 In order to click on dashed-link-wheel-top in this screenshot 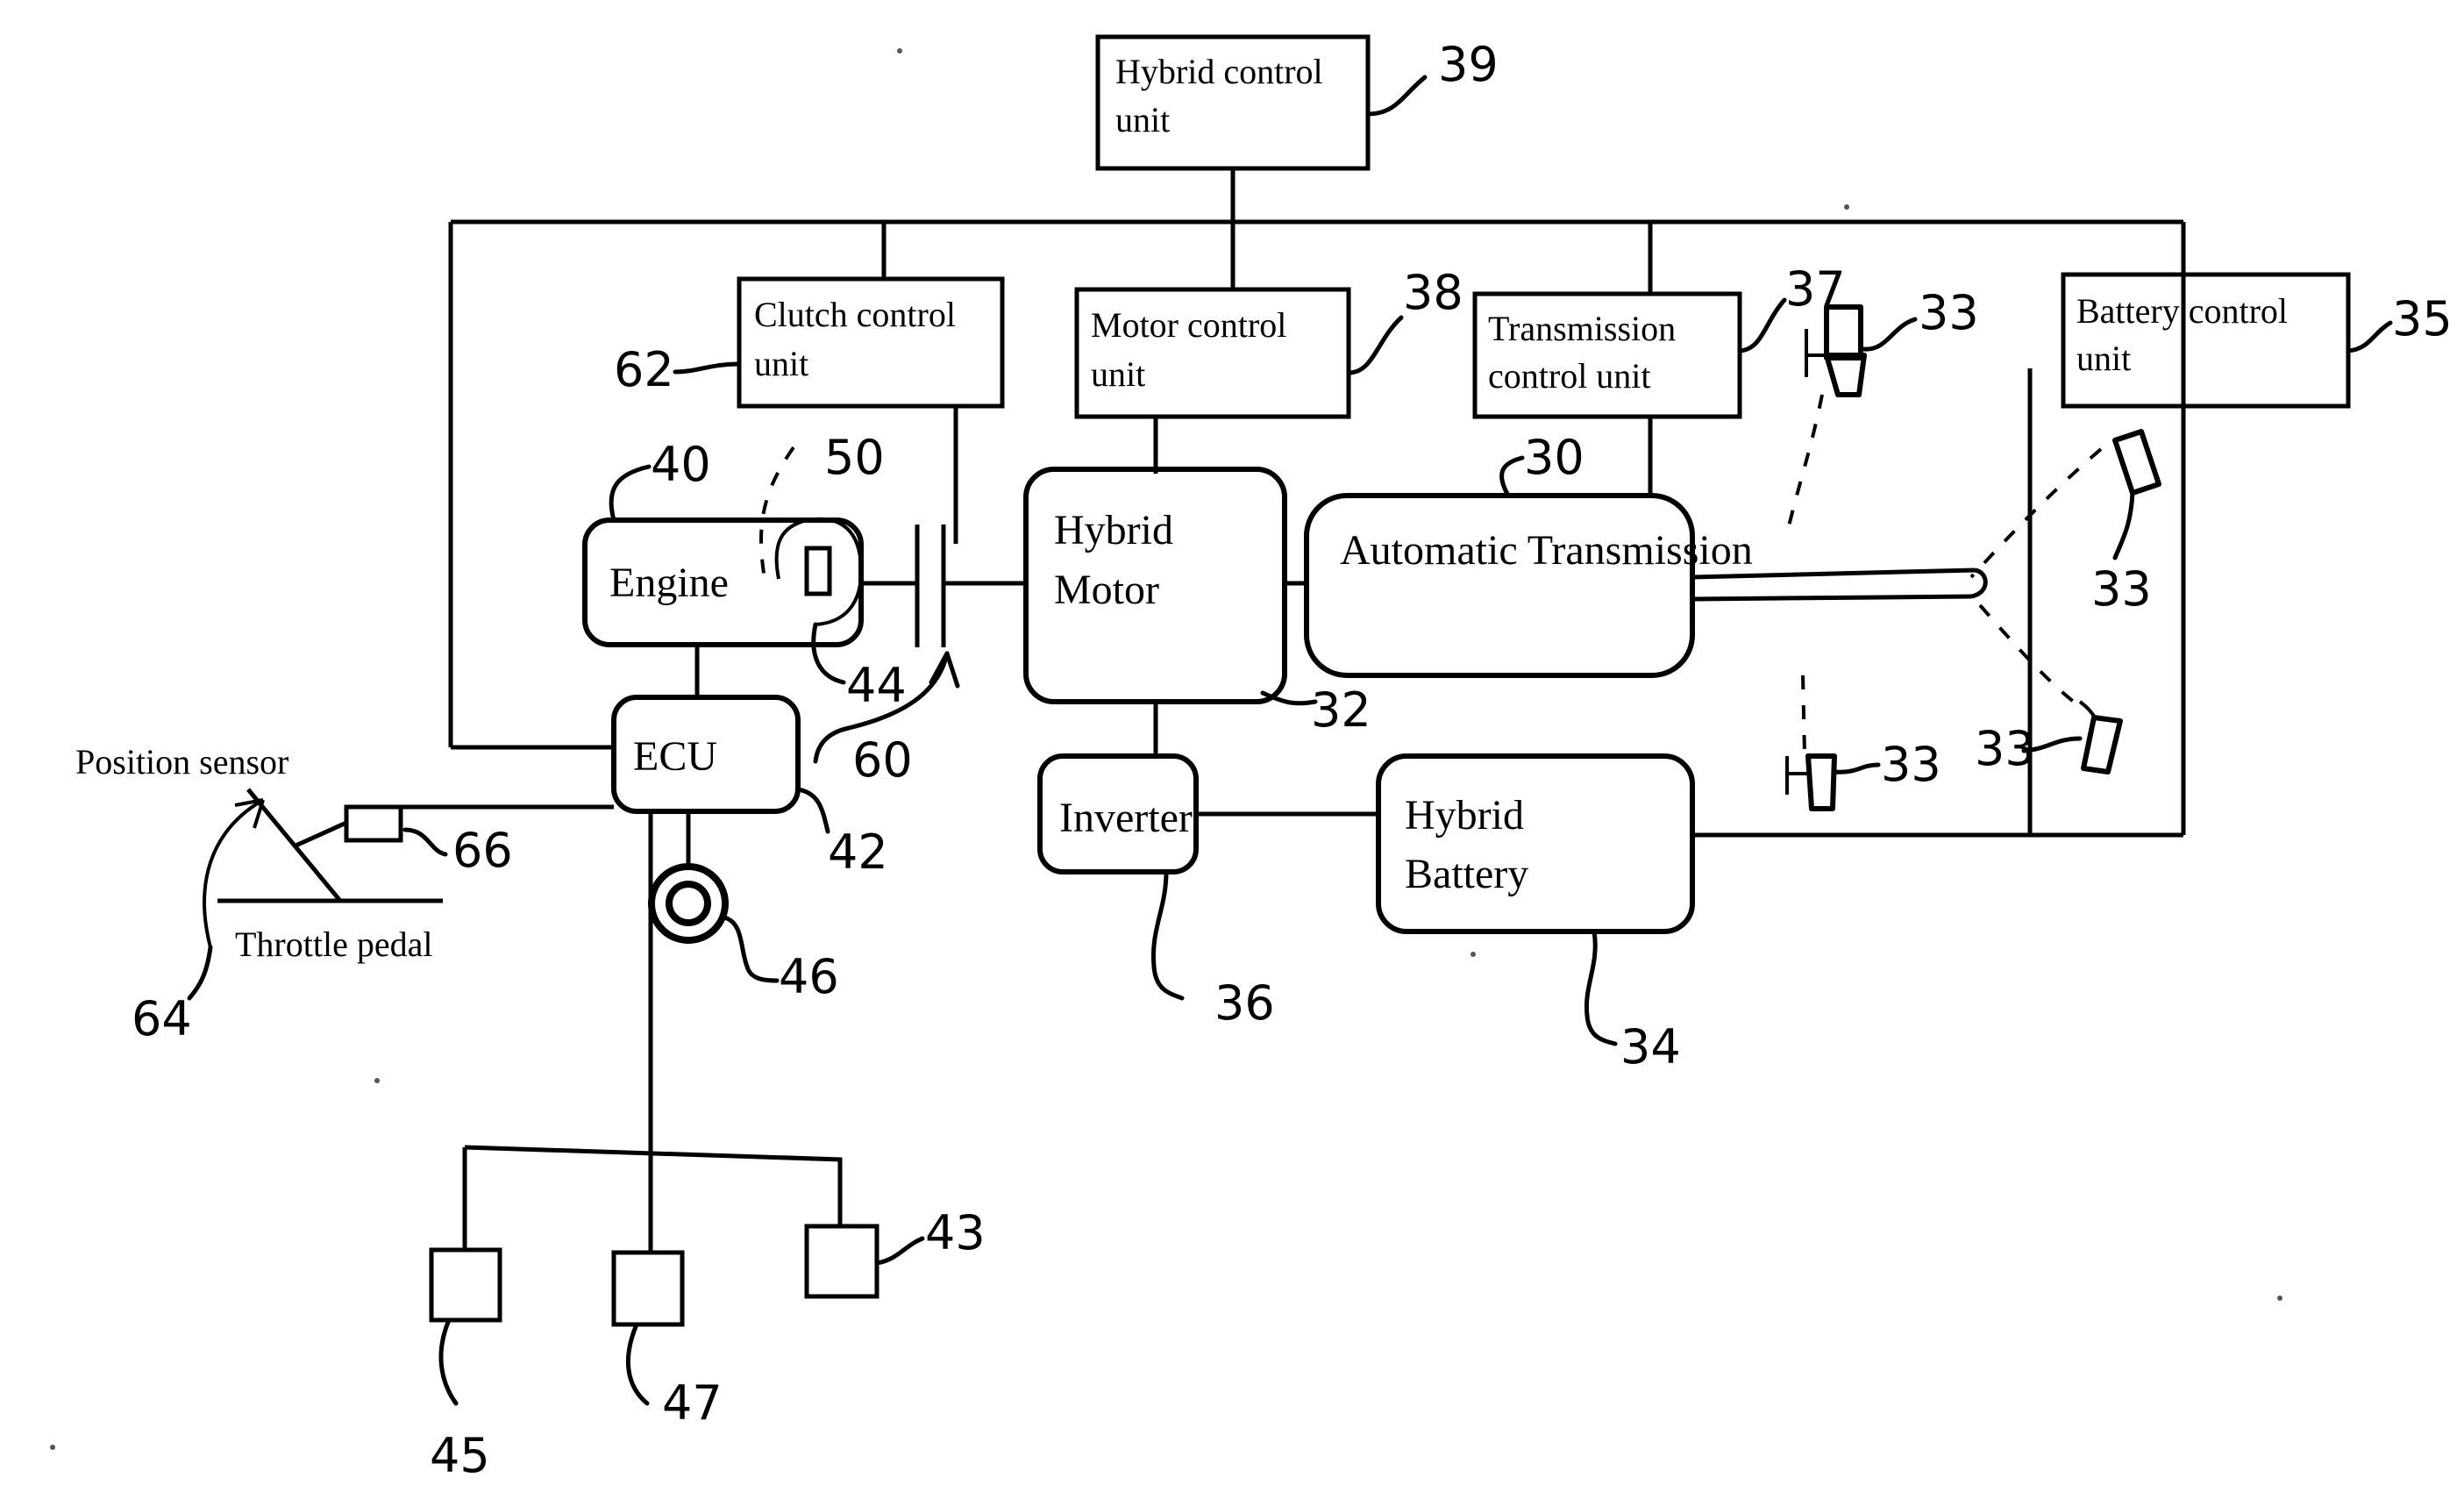, I will do `click(1806, 461)`.